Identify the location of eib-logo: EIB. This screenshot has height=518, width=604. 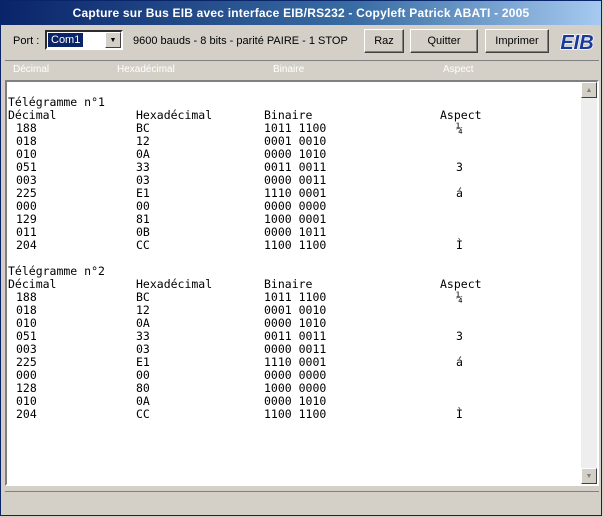
(577, 42).